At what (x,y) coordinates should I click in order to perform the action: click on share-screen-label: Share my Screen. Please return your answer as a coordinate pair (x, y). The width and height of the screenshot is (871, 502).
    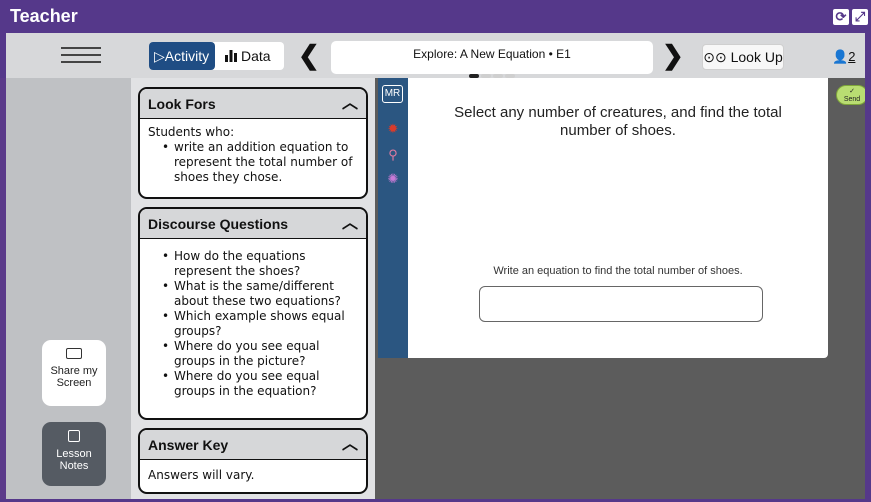
    Looking at the image, I should click on (74, 377).